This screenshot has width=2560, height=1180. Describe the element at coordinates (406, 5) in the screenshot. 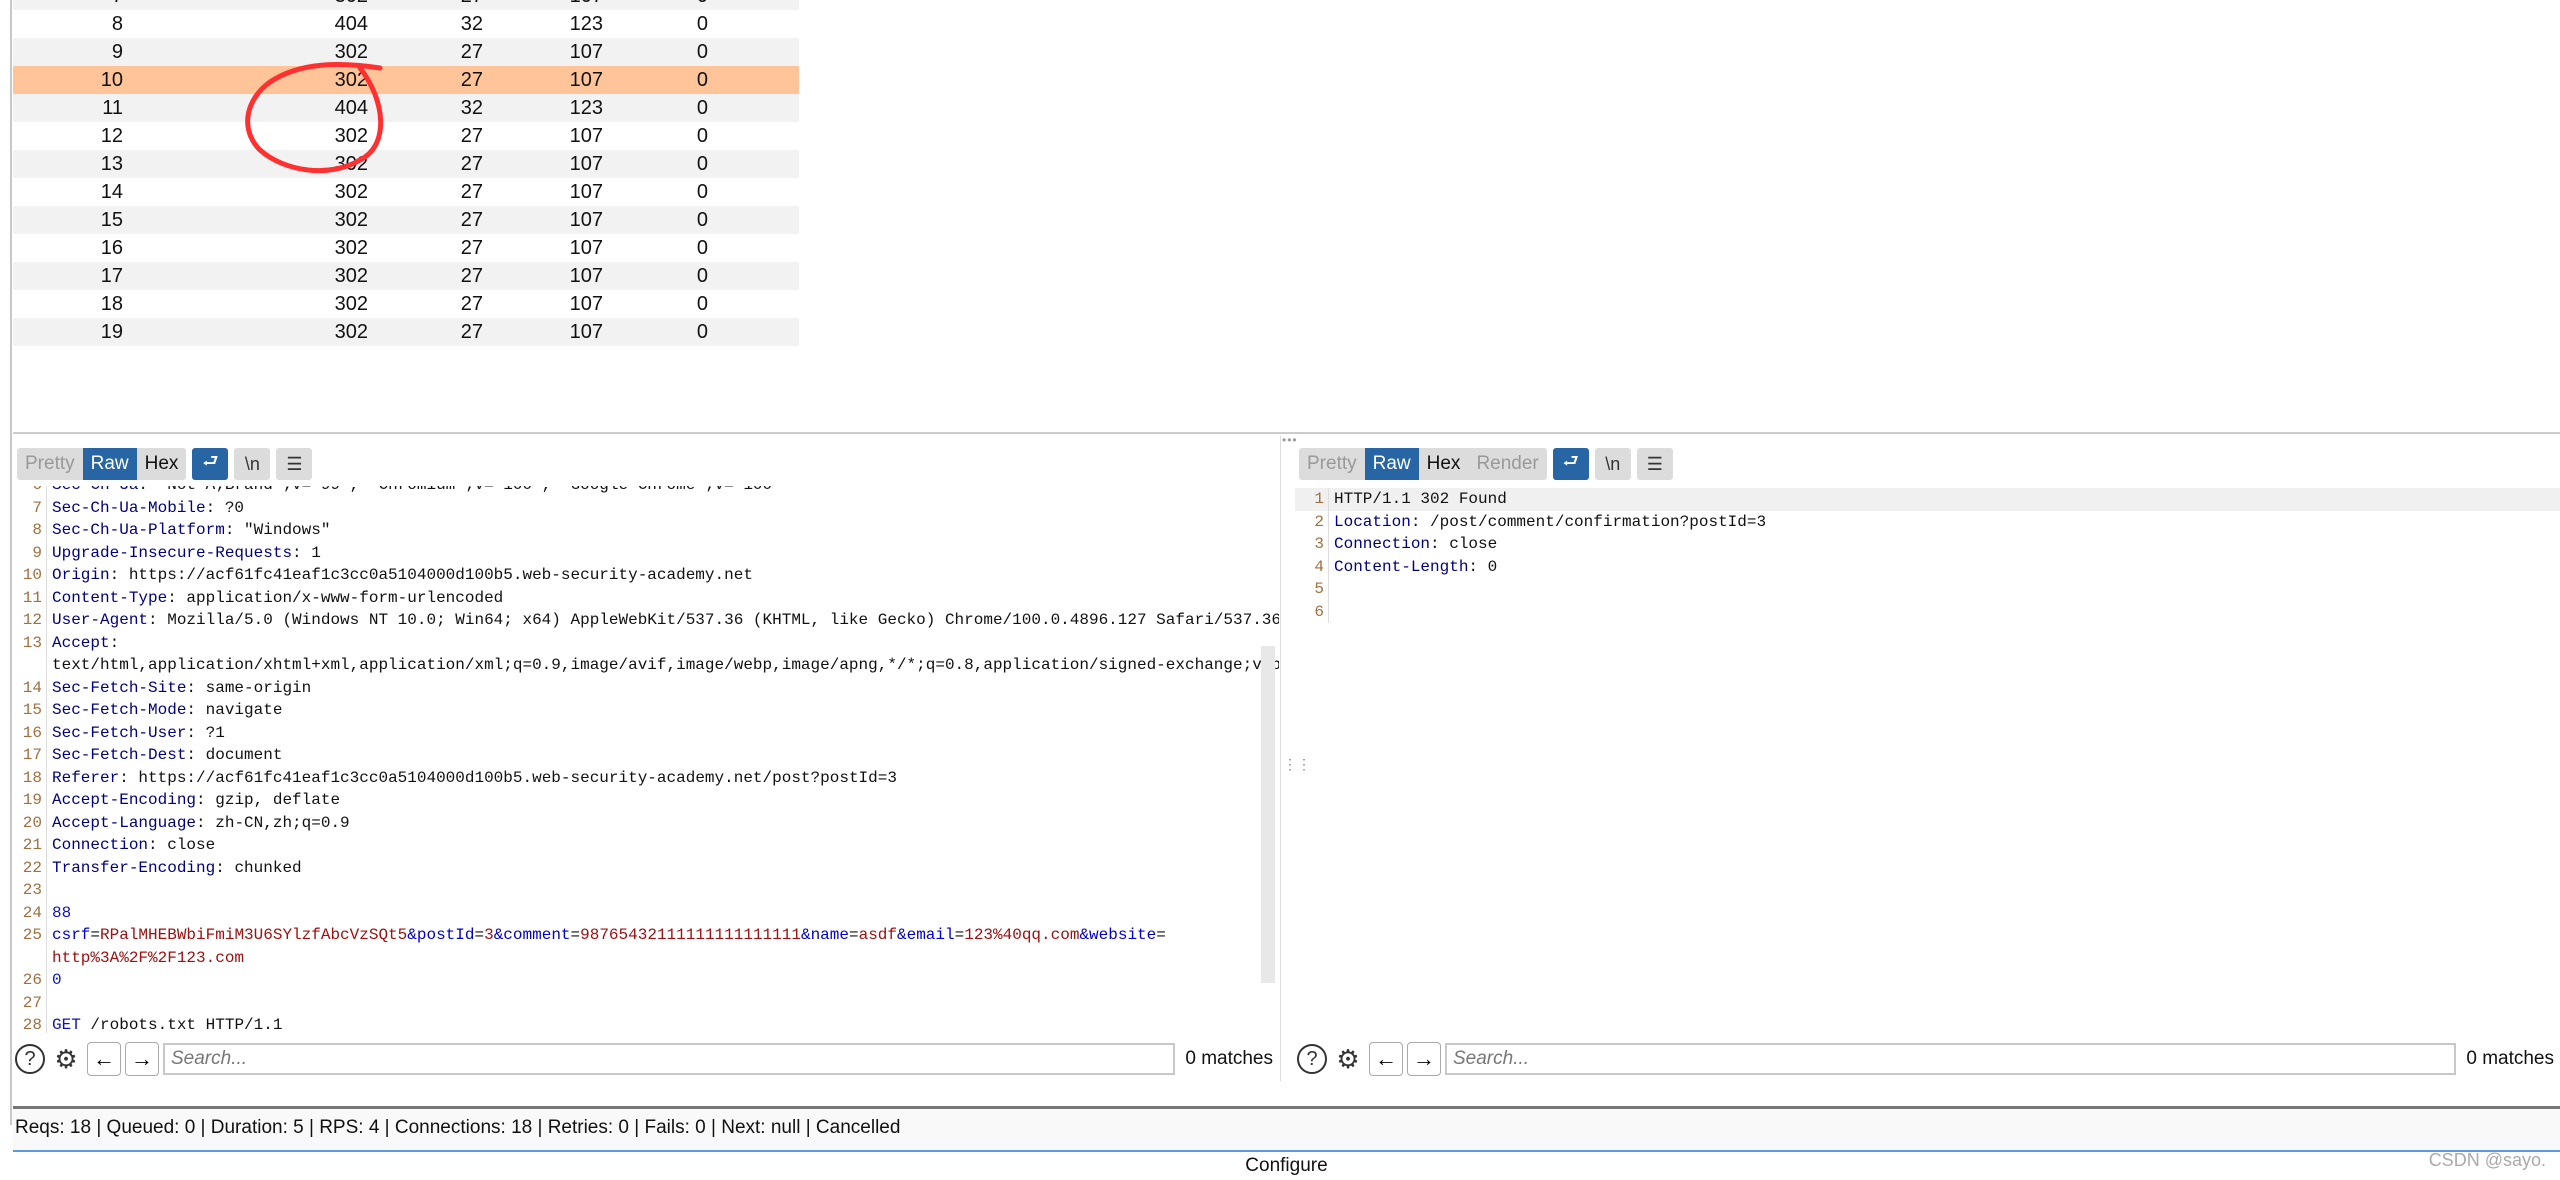

I see `table-row: 7302271070` at that location.